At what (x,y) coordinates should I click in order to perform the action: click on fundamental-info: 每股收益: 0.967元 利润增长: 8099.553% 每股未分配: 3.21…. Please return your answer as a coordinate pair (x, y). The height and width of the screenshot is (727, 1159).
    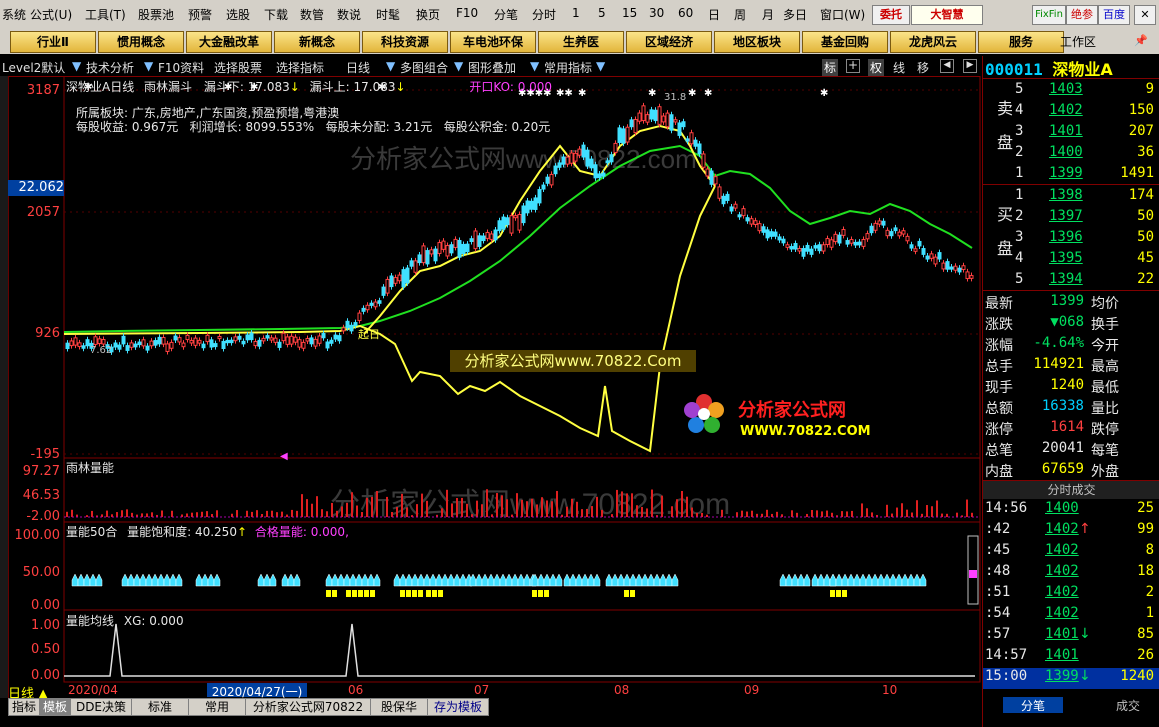
    Looking at the image, I should click on (313, 127).